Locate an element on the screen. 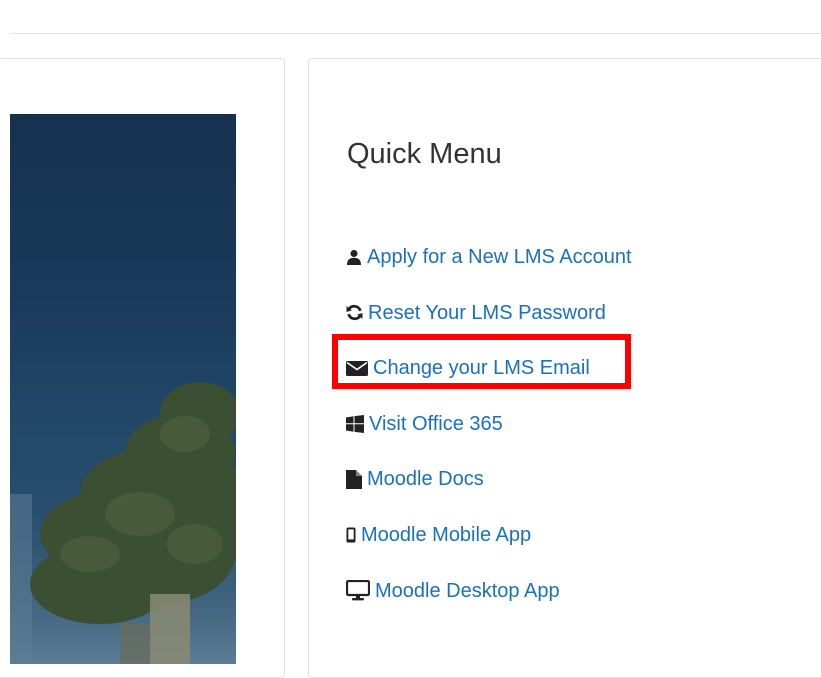 Image resolution: width=821 pixels, height=678 pixels. user-icon is located at coordinates (354, 257).